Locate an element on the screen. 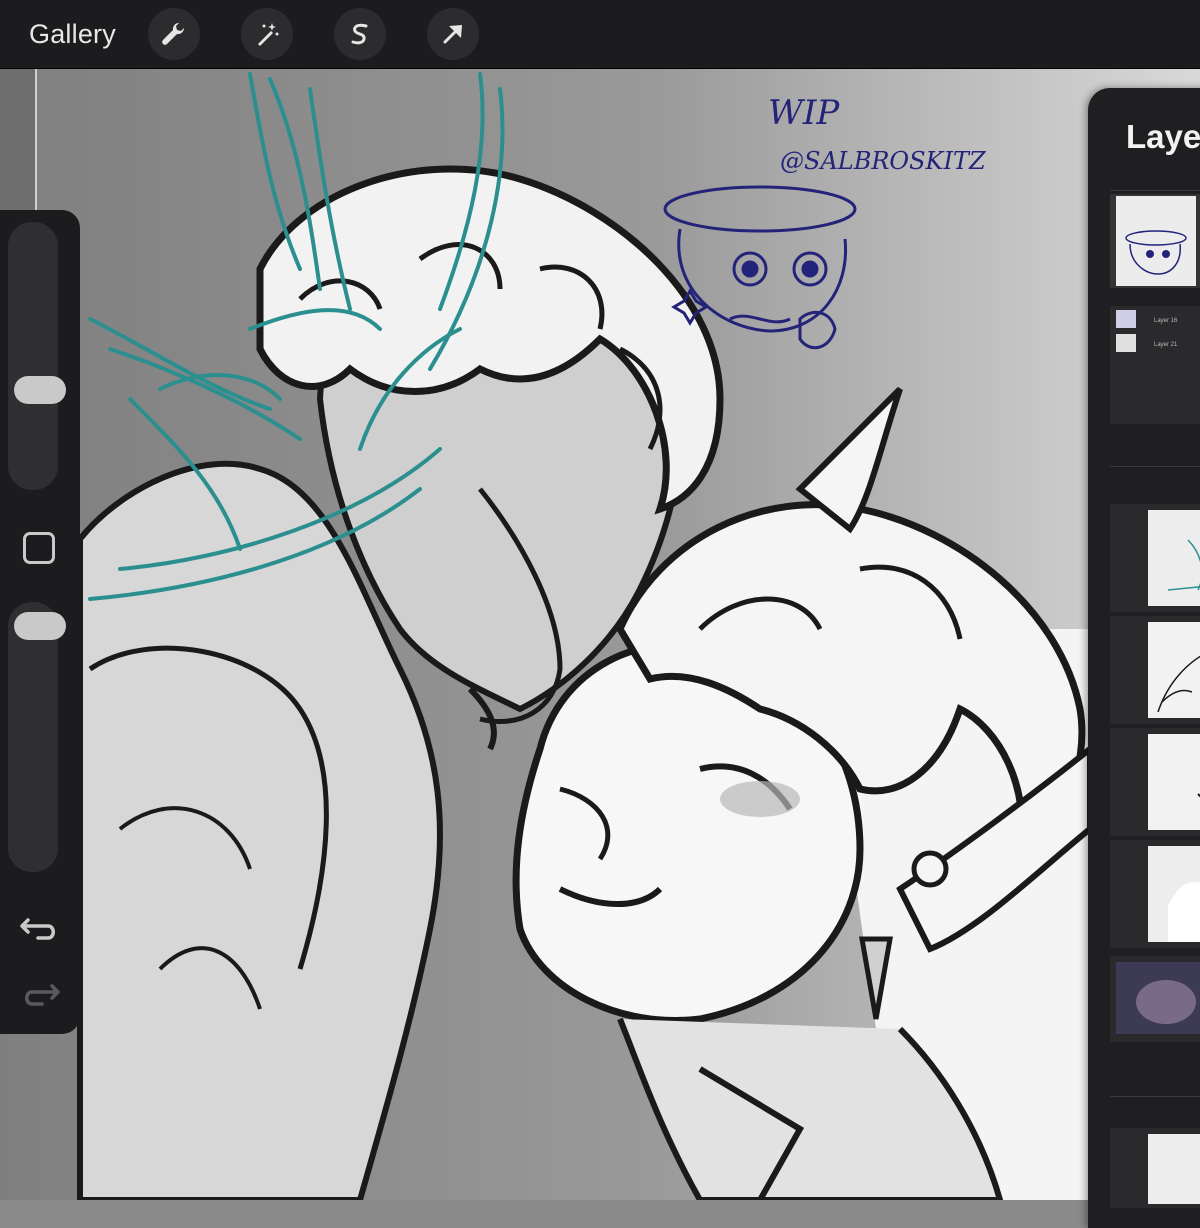 Image resolution: width=1200 pixels, height=1228 pixels. layers-panel: Layers Layer 16 Layer 21 is located at coordinates (1144, 658).